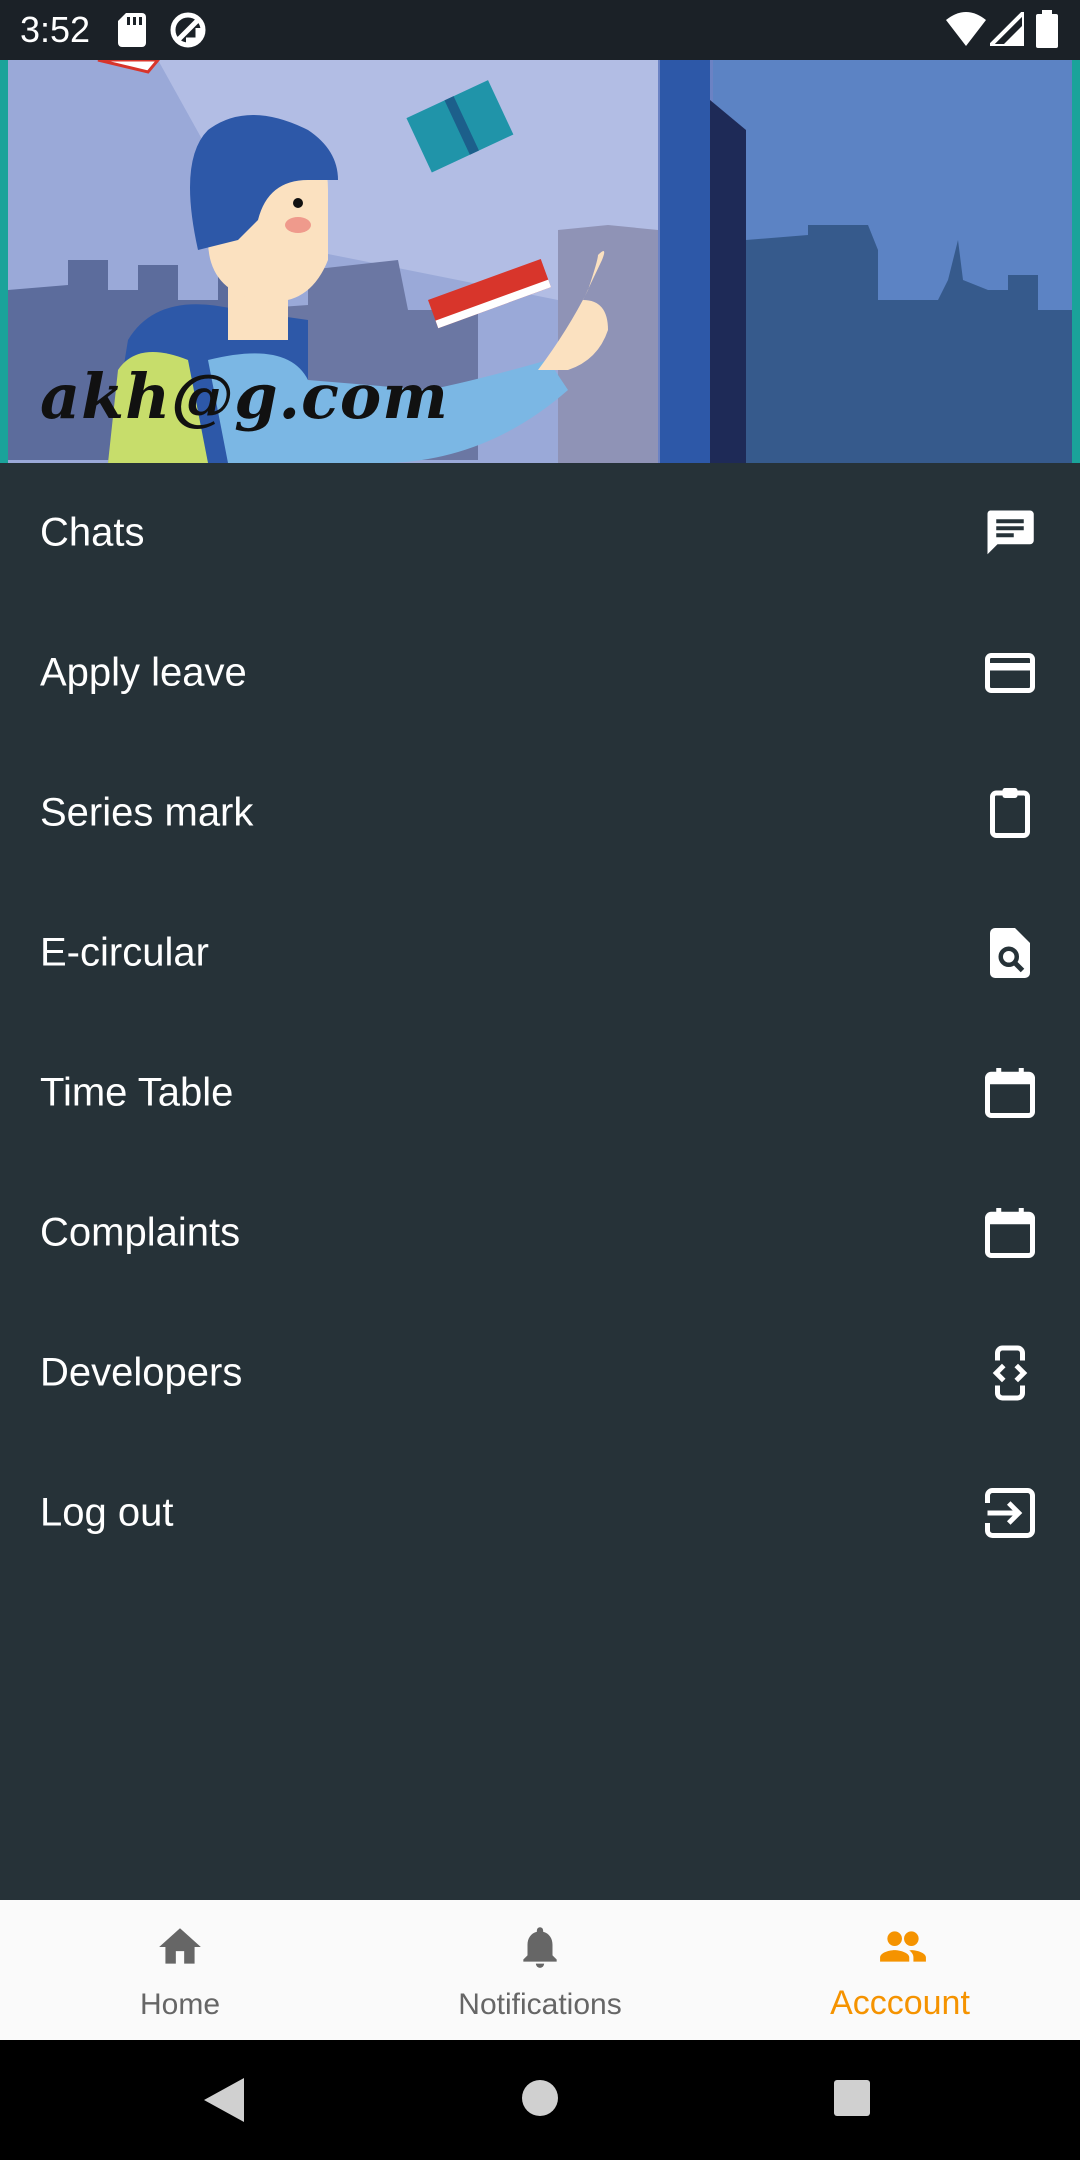  Describe the element at coordinates (1010, 673) in the screenshot. I see `credit-card-icon` at that location.